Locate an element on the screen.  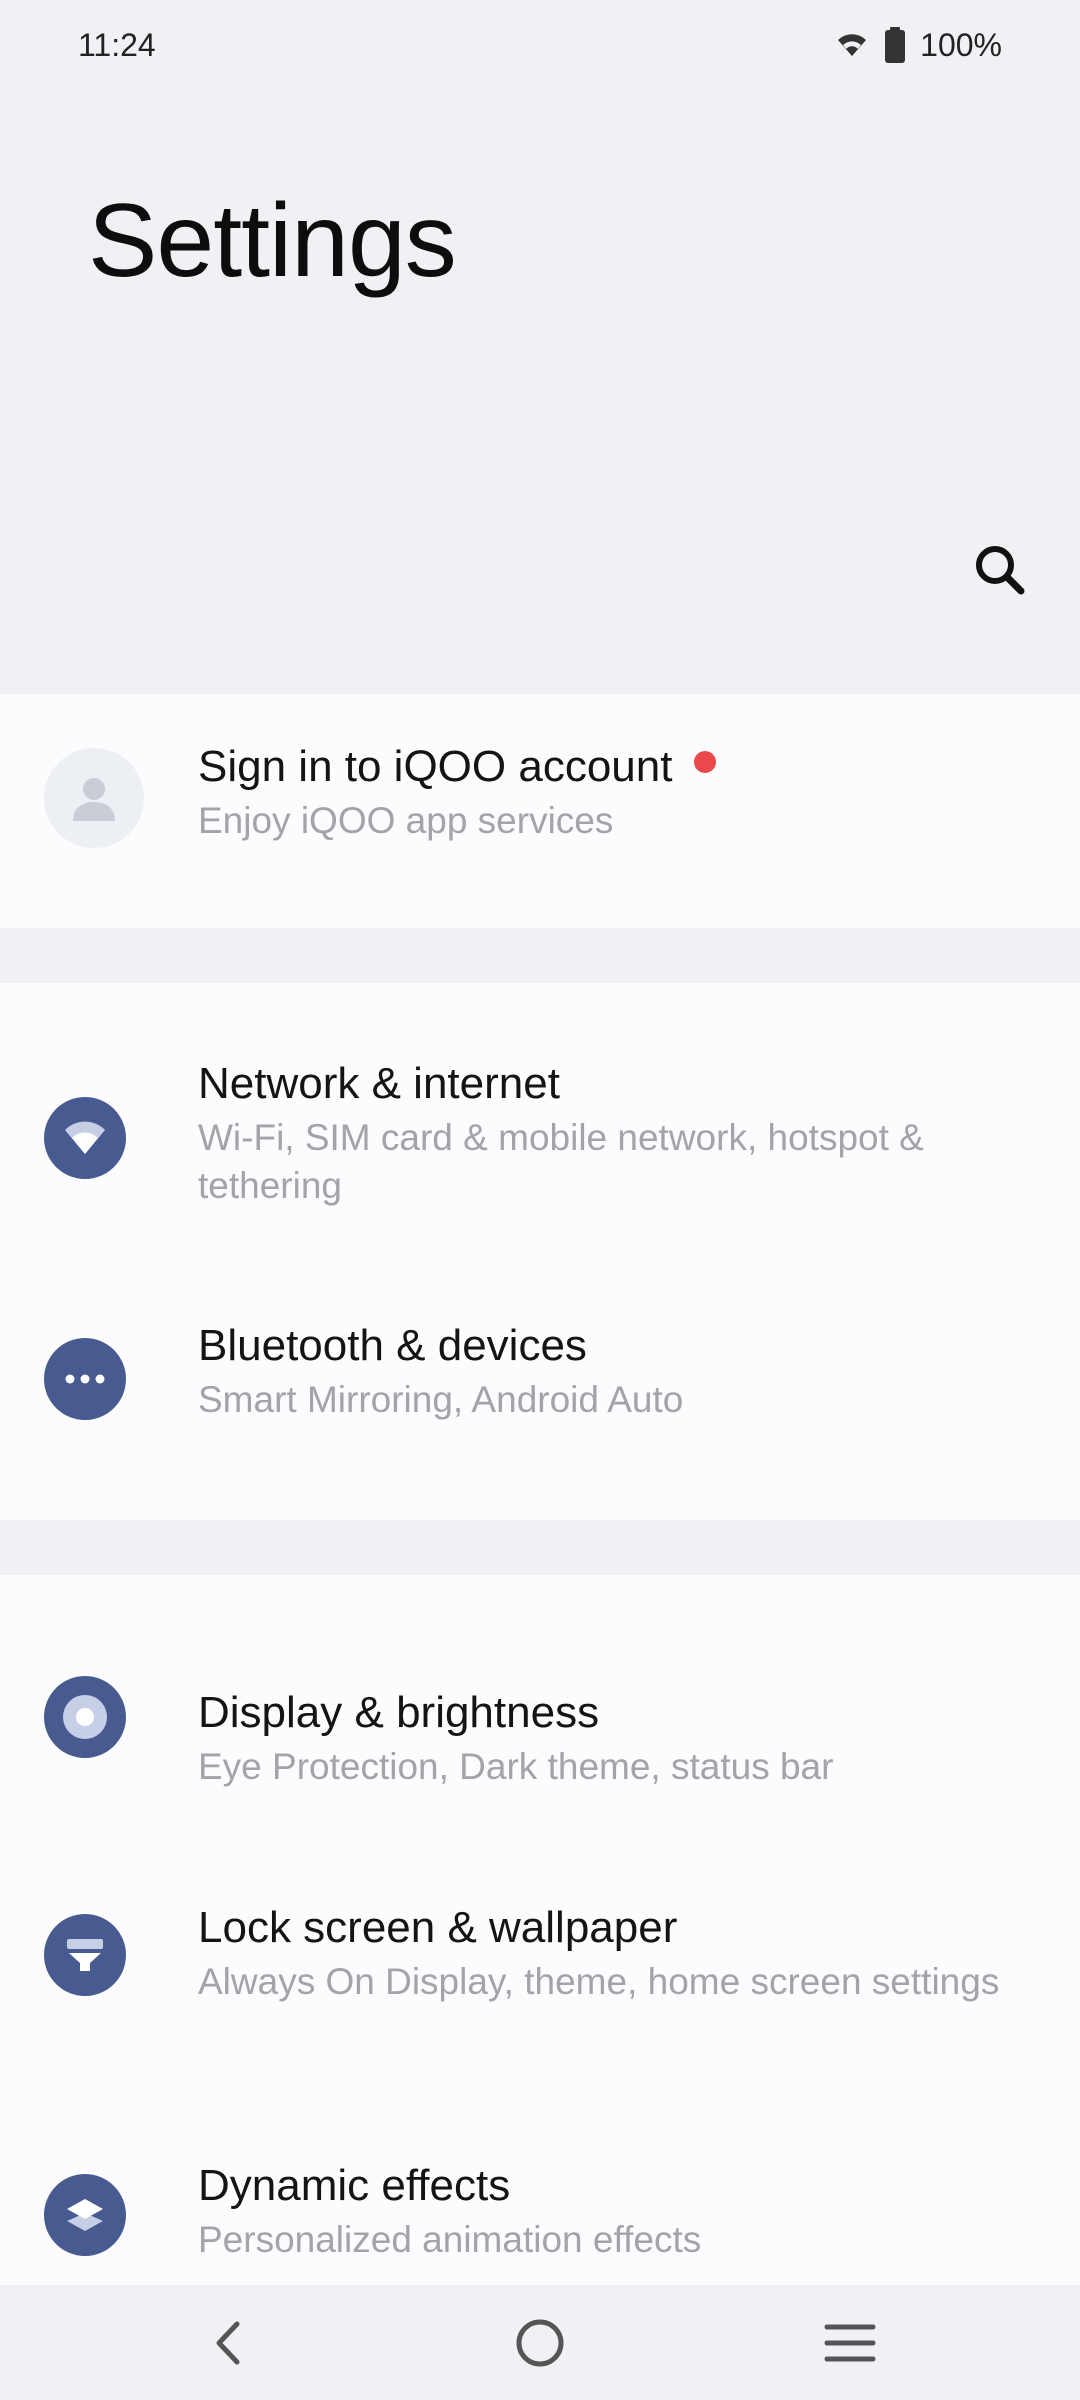
status-icons: 100% is located at coordinates (918, 45).